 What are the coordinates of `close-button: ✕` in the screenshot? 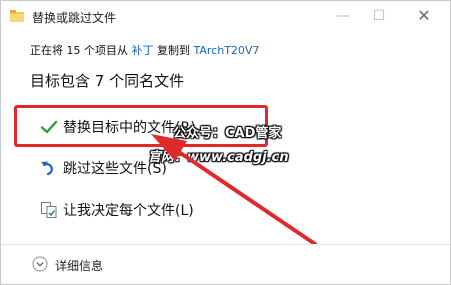 It's located at (424, 16).